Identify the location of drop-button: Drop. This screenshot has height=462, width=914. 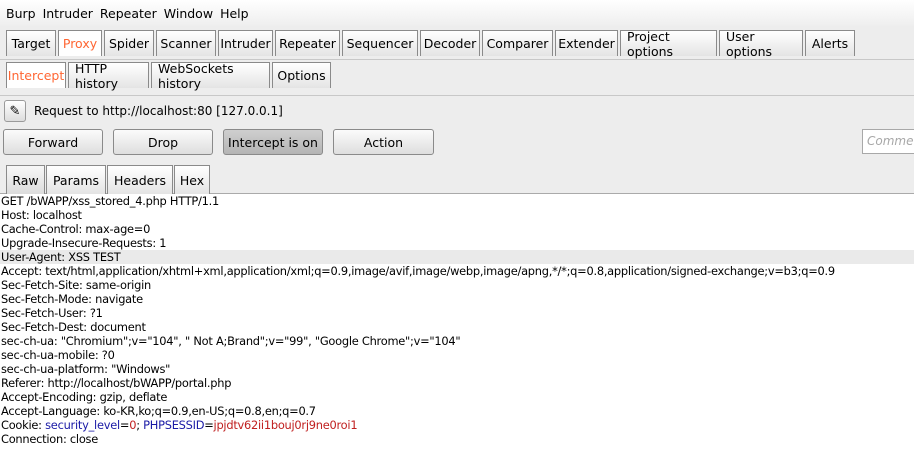
(163, 142).